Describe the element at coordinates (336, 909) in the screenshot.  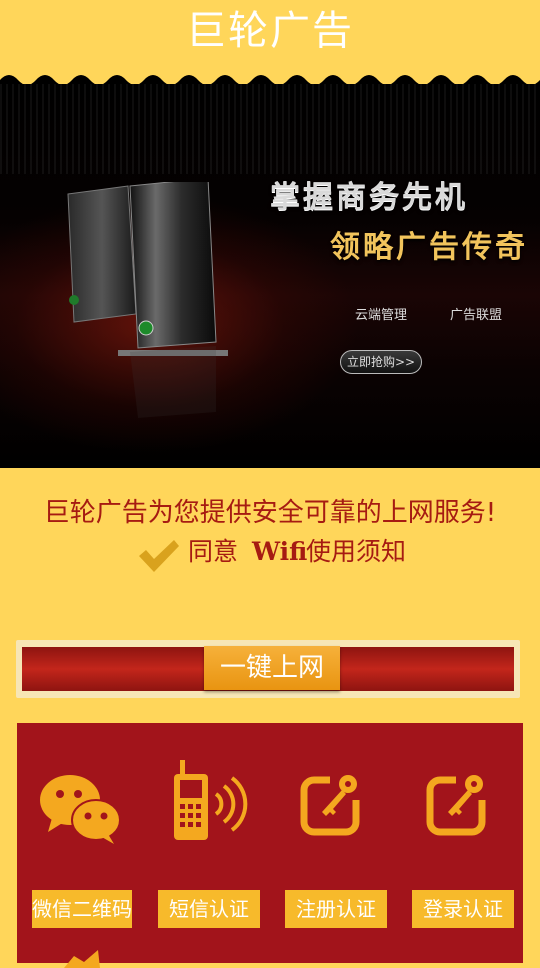
I see `register-auth-button: 注册认证` at that location.